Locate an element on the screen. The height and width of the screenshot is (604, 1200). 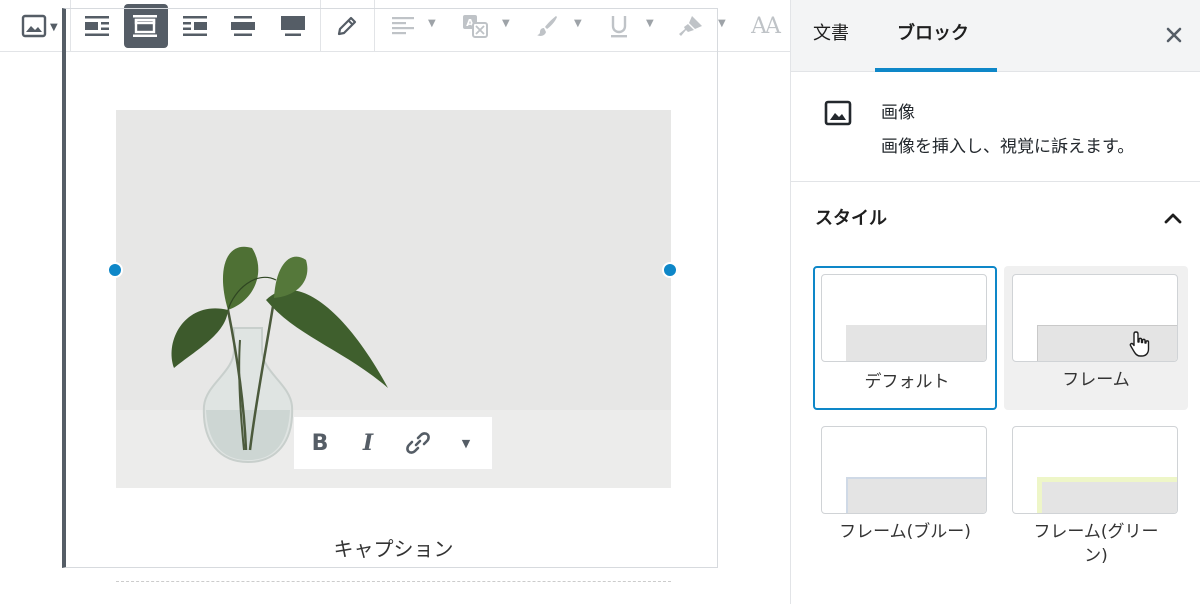
link-icon is located at coordinates (418, 443).